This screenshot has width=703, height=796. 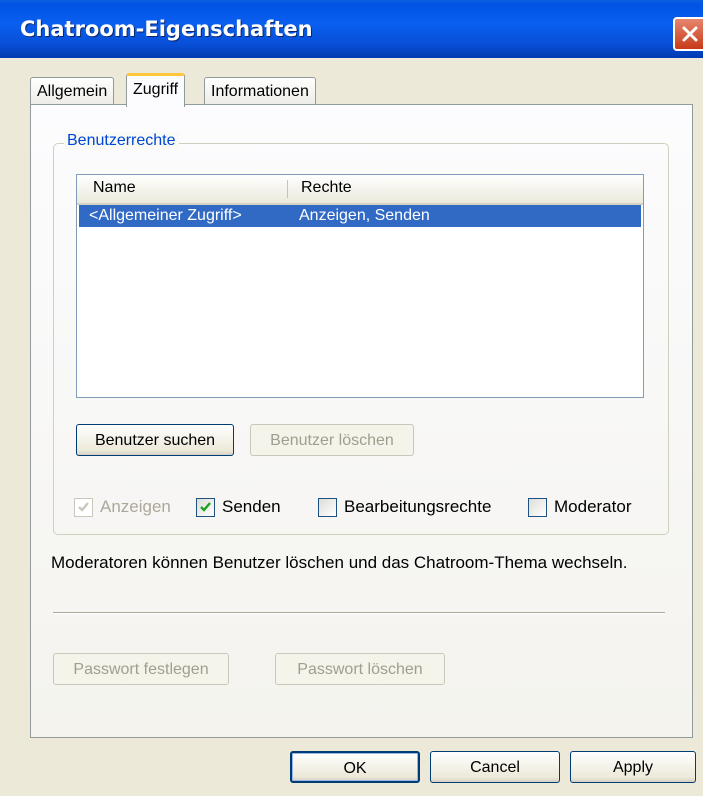 I want to click on list-header: Name Rechte, so click(x=360, y=190).